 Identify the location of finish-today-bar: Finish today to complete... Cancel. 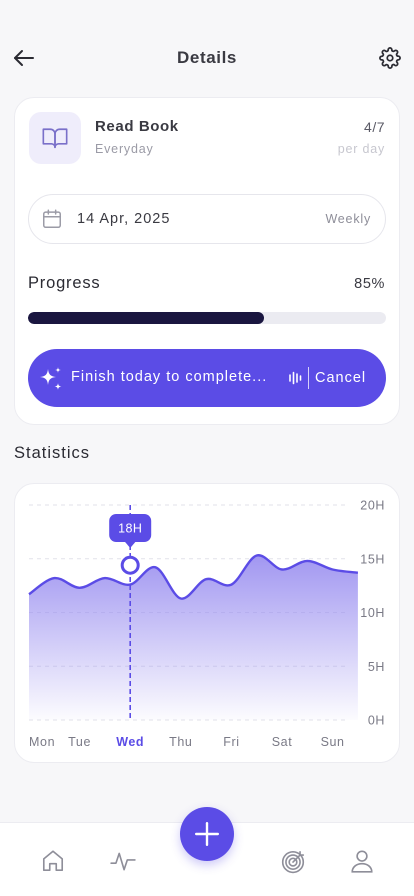
(207, 378).